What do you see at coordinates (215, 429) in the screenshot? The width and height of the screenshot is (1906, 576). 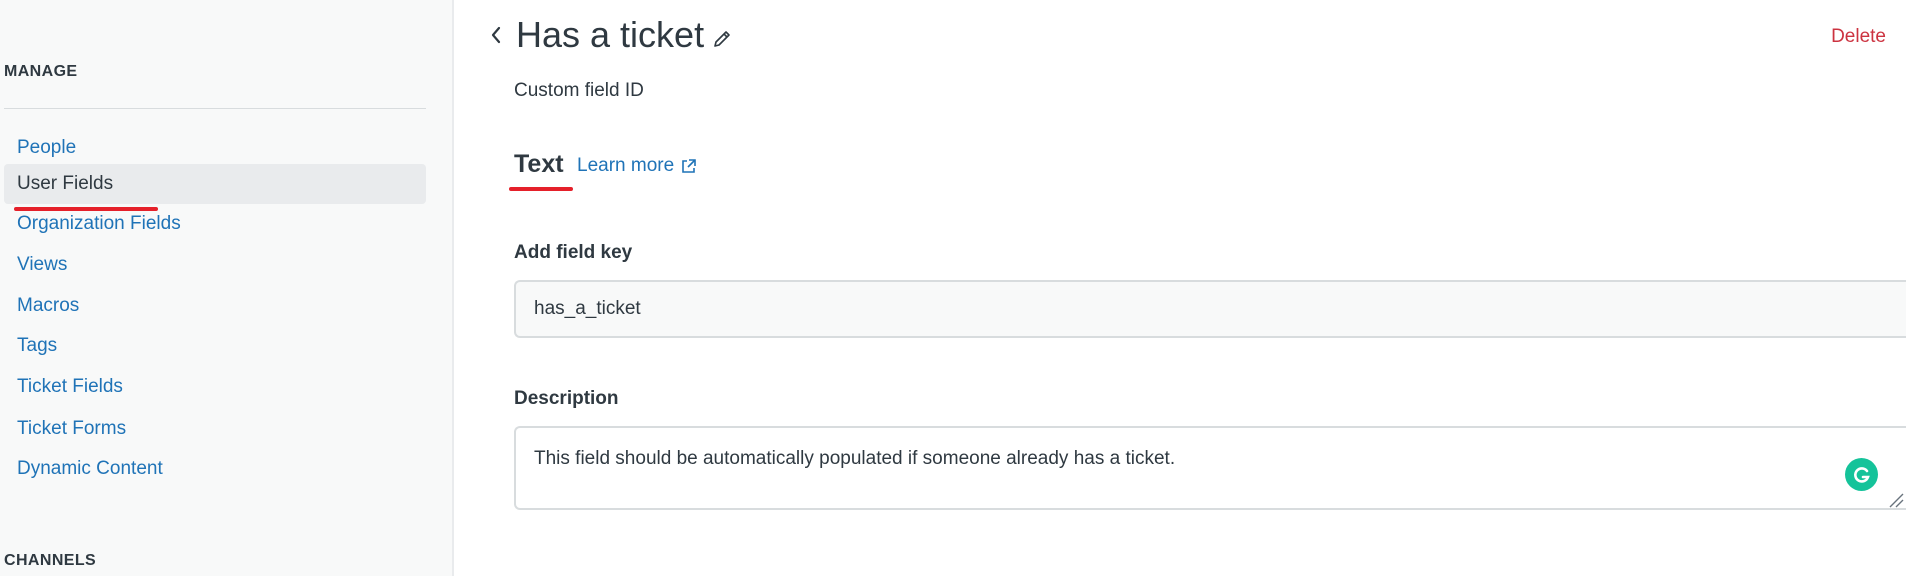 I see `sidebar-item-ticket-forms: Ticket Forms` at bounding box center [215, 429].